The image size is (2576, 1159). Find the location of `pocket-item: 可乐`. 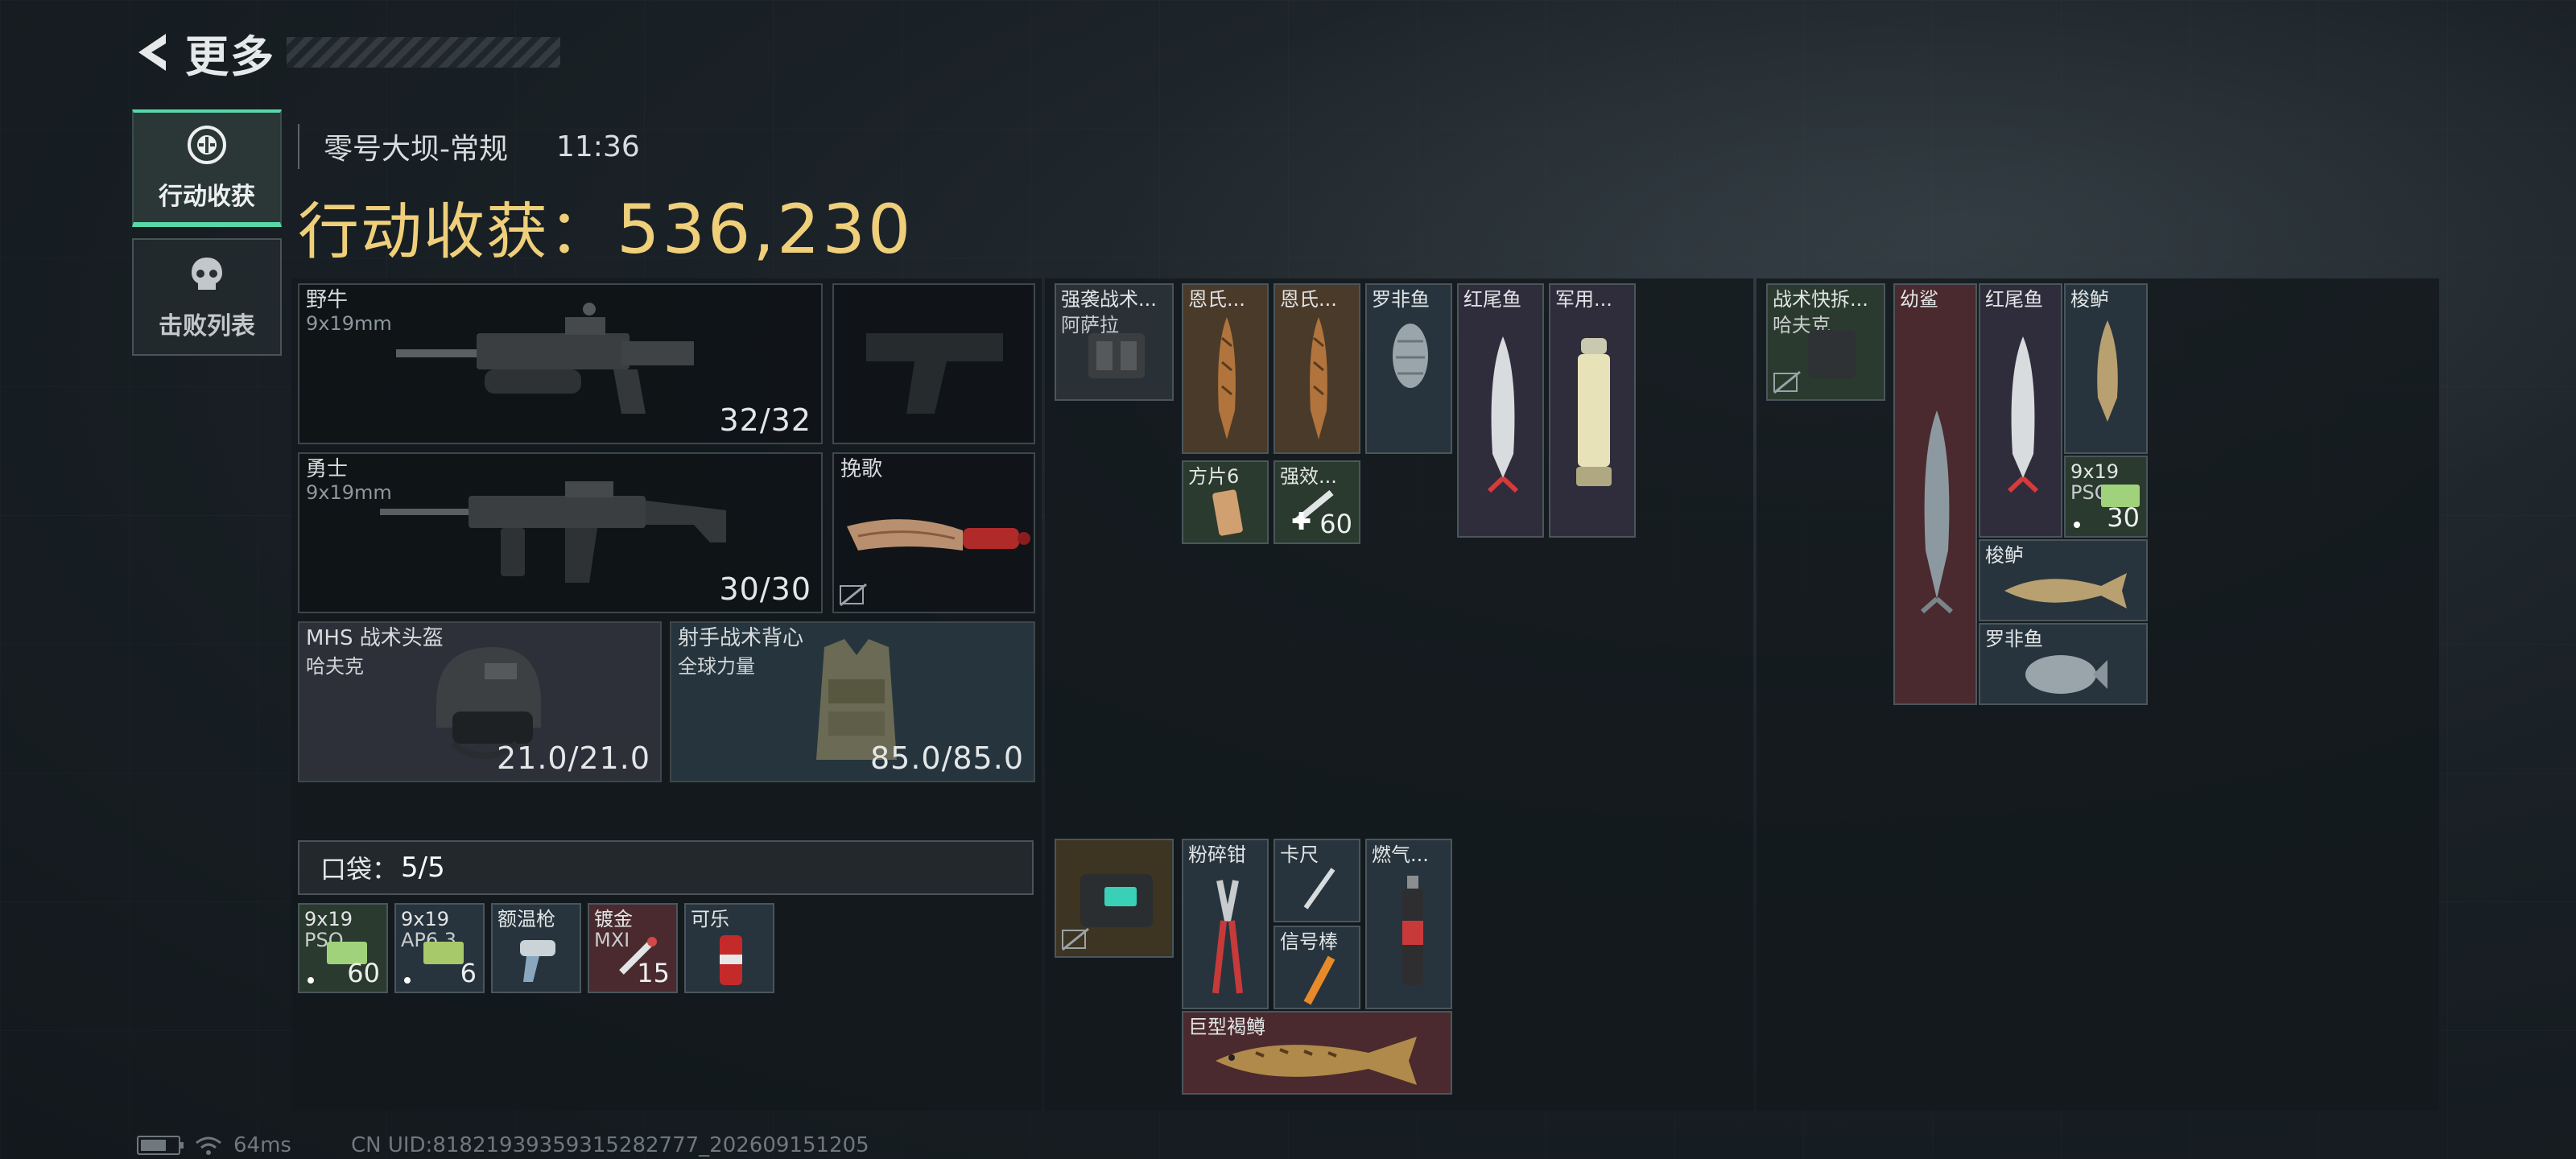

pocket-item: 可乐 is located at coordinates (729, 948).